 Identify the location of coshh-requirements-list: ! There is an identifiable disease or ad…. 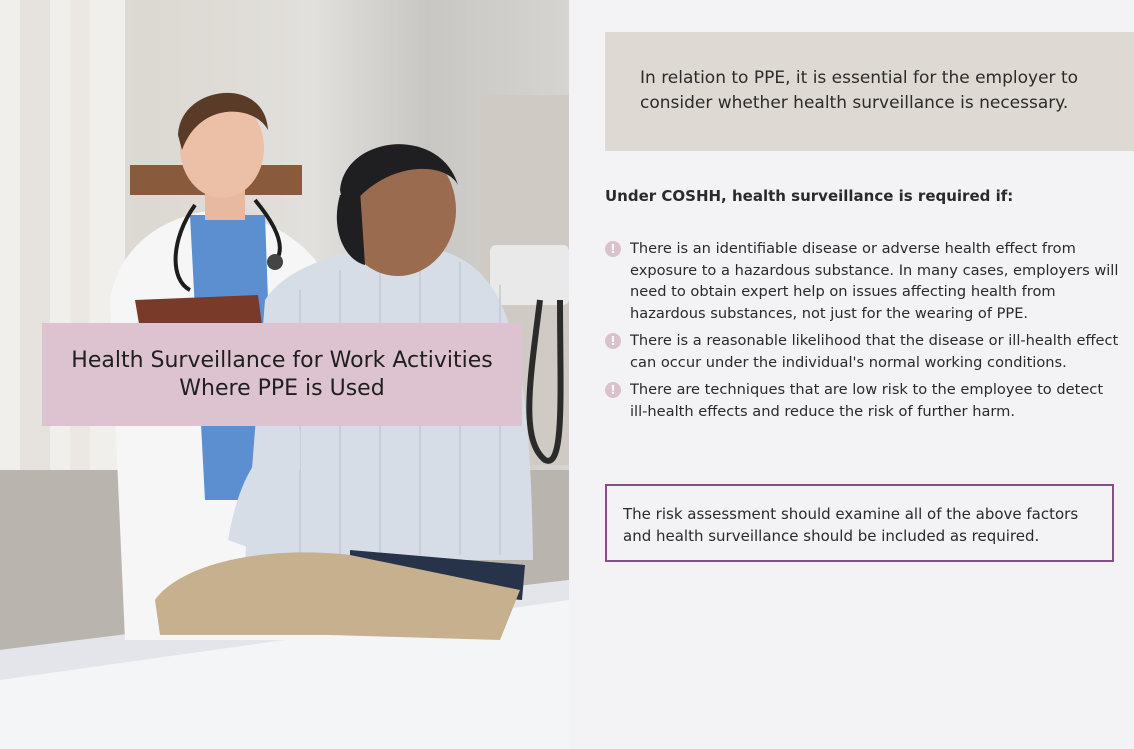
(862, 333).